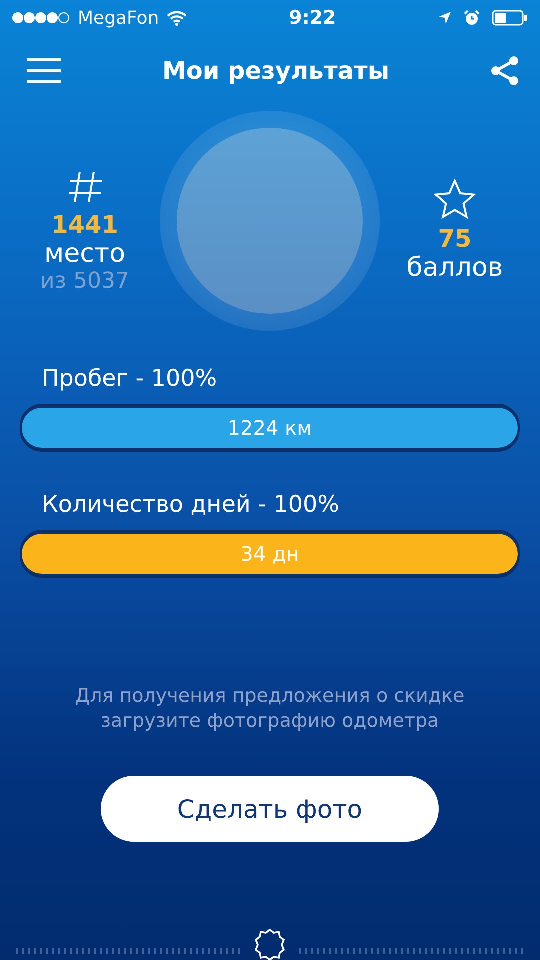 The image size is (540, 960). Describe the element at coordinates (85, 224) in the screenshot. I see `stat-value: 1441` at that location.